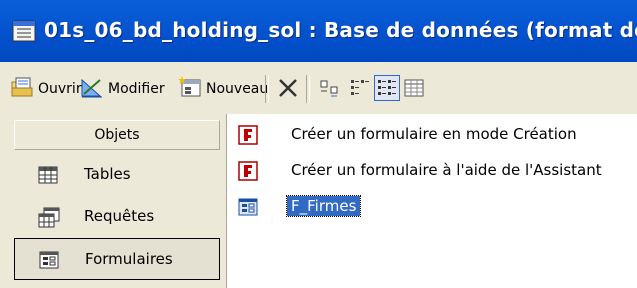 The height and width of the screenshot is (288, 637). What do you see at coordinates (49, 220) in the screenshot?
I see `query-icon` at bounding box center [49, 220].